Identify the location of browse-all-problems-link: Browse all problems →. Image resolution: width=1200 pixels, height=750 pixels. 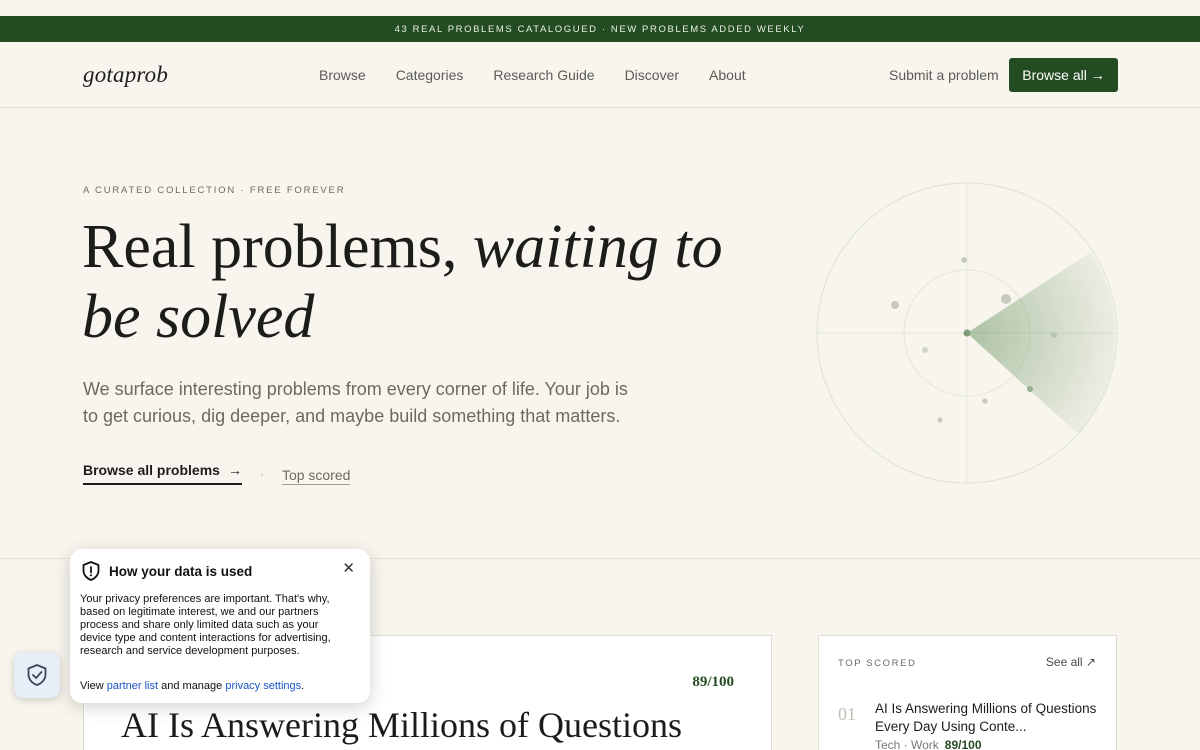
(162, 473).